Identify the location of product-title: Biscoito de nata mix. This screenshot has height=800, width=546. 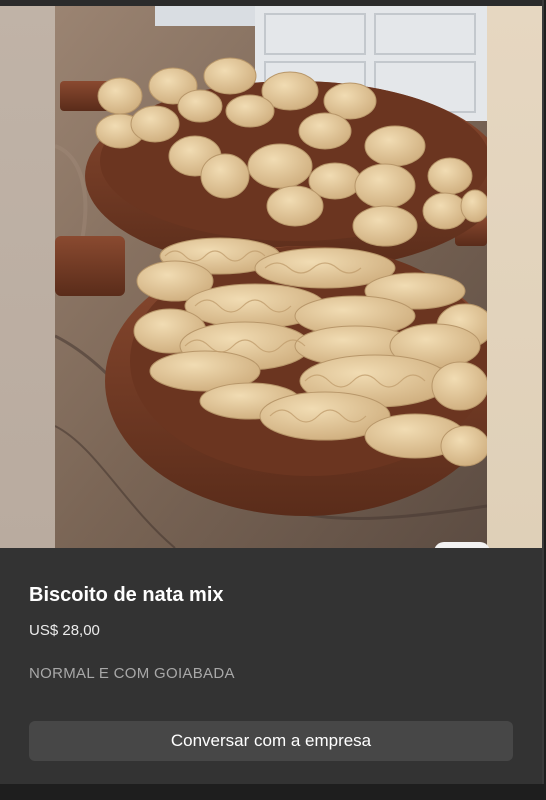
(126, 595).